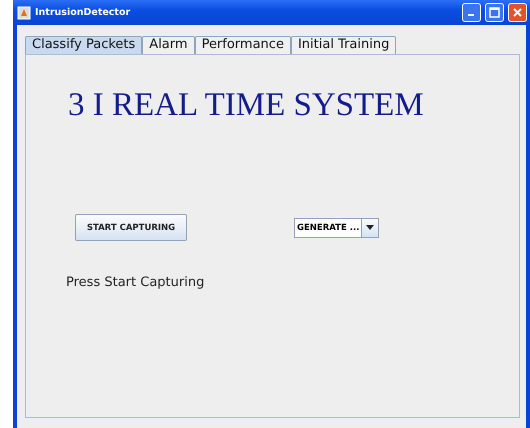 Image resolution: width=530 pixels, height=428 pixels. I want to click on app-icon, so click(24, 13).